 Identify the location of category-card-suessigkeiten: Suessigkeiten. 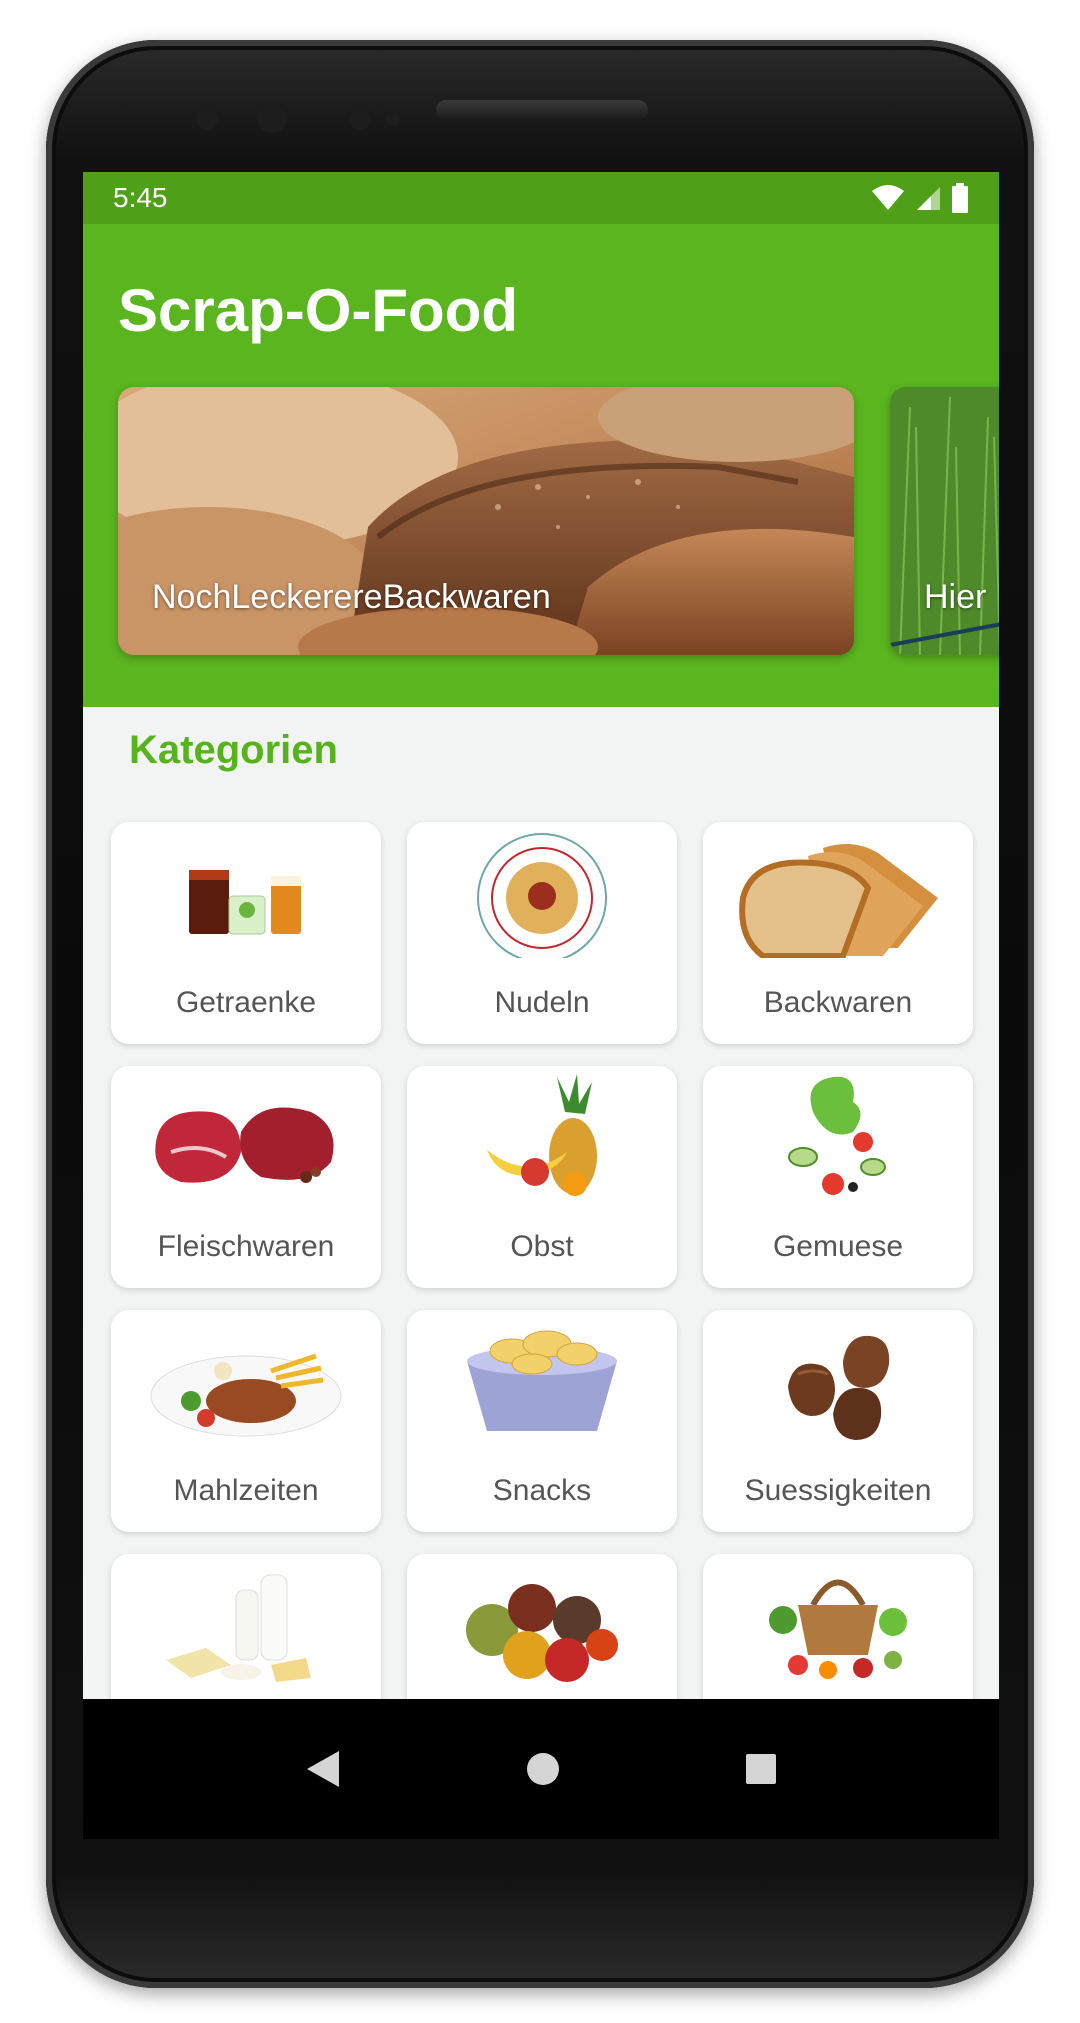
(838, 1421).